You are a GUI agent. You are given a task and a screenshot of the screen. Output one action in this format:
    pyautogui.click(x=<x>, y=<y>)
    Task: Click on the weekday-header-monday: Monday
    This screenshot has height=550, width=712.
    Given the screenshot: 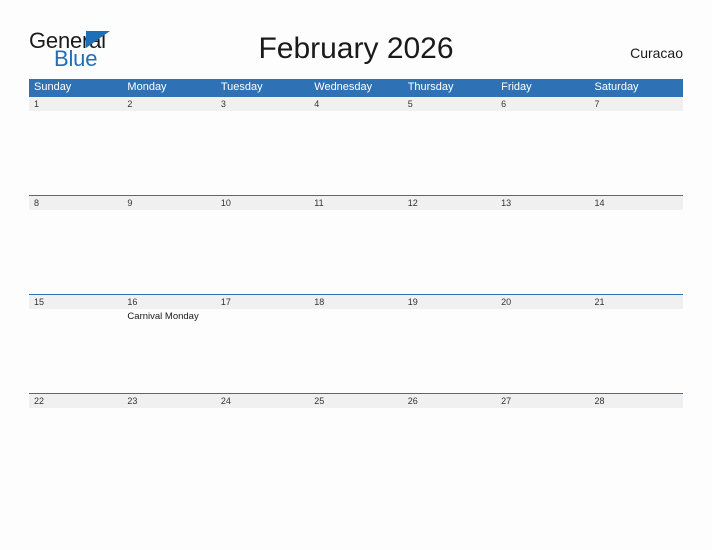 What is the action you would take?
    pyautogui.click(x=147, y=87)
    